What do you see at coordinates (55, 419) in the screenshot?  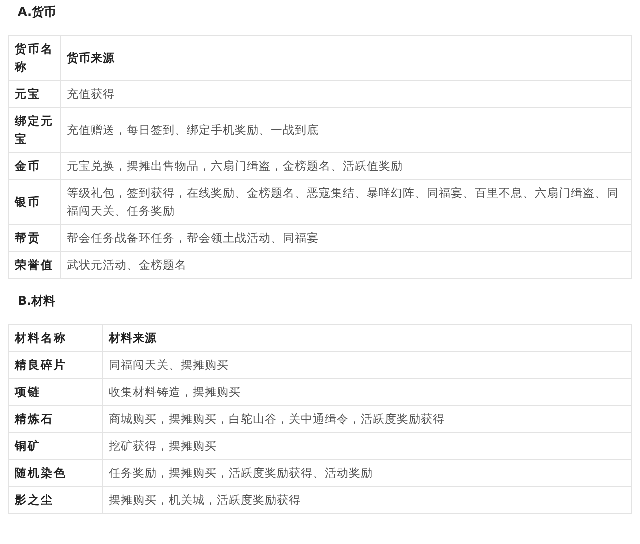 I see `table-cell: 精炼石` at bounding box center [55, 419].